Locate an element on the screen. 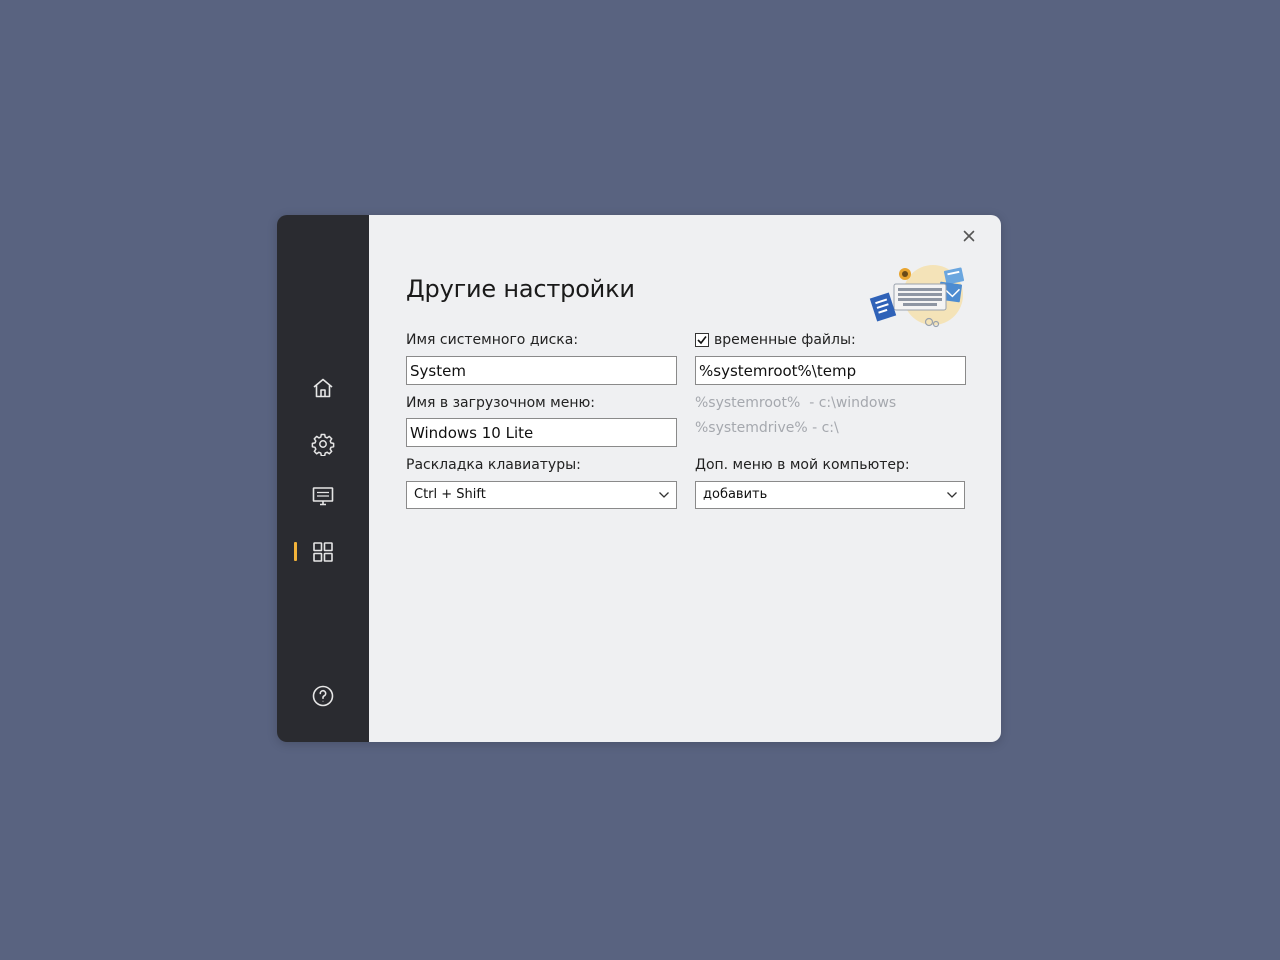 The width and height of the screenshot is (1280, 960). sidebar is located at coordinates (323, 478).